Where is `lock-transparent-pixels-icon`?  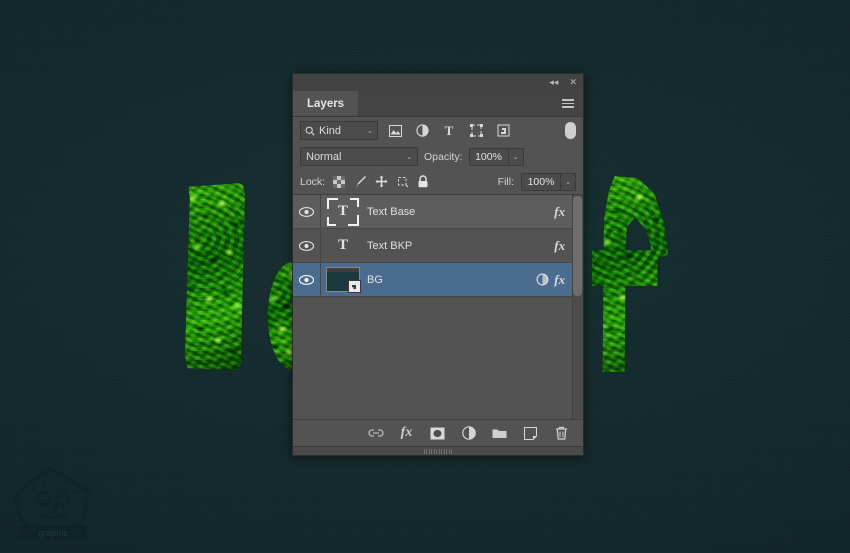 lock-transparent-pixels-icon is located at coordinates (339, 182).